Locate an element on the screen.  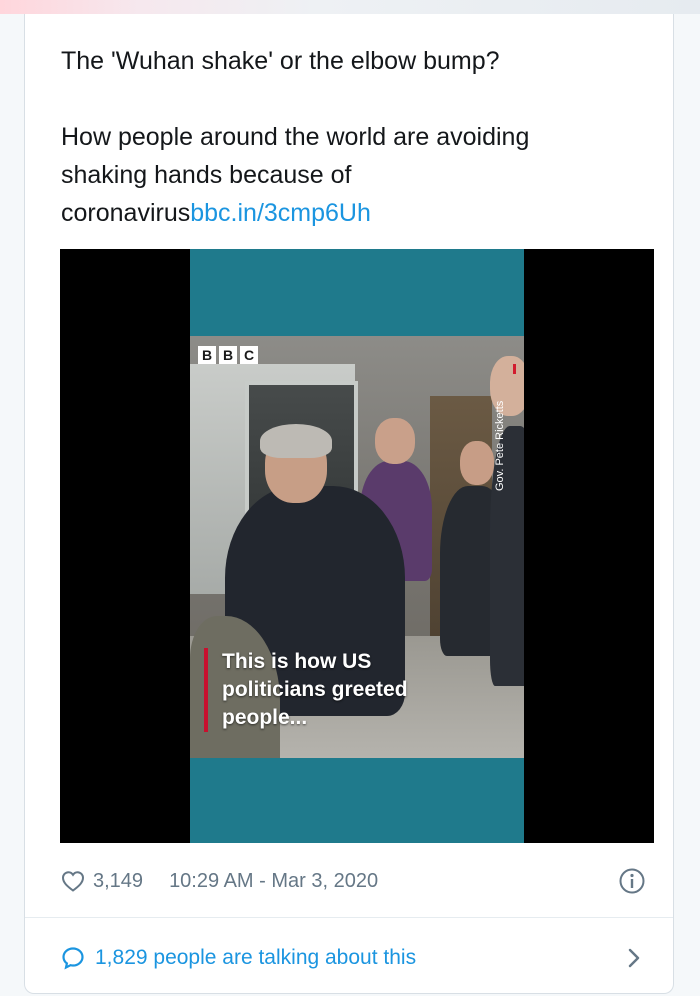
tweet-body-line: shaking hands because of is located at coordinates (206, 175).